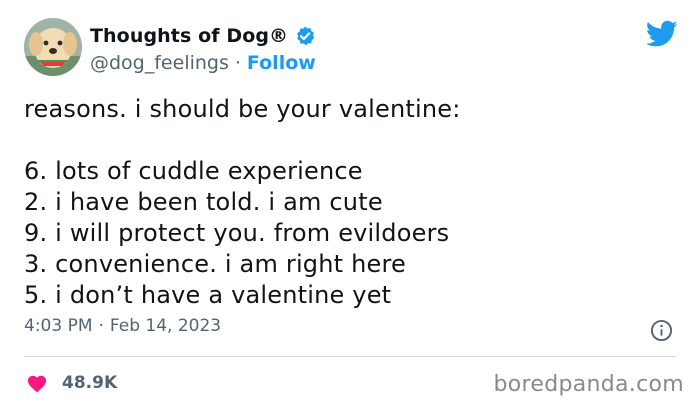 The image size is (700, 410). I want to click on tweet-date: Feb 14, 2023, so click(165, 326).